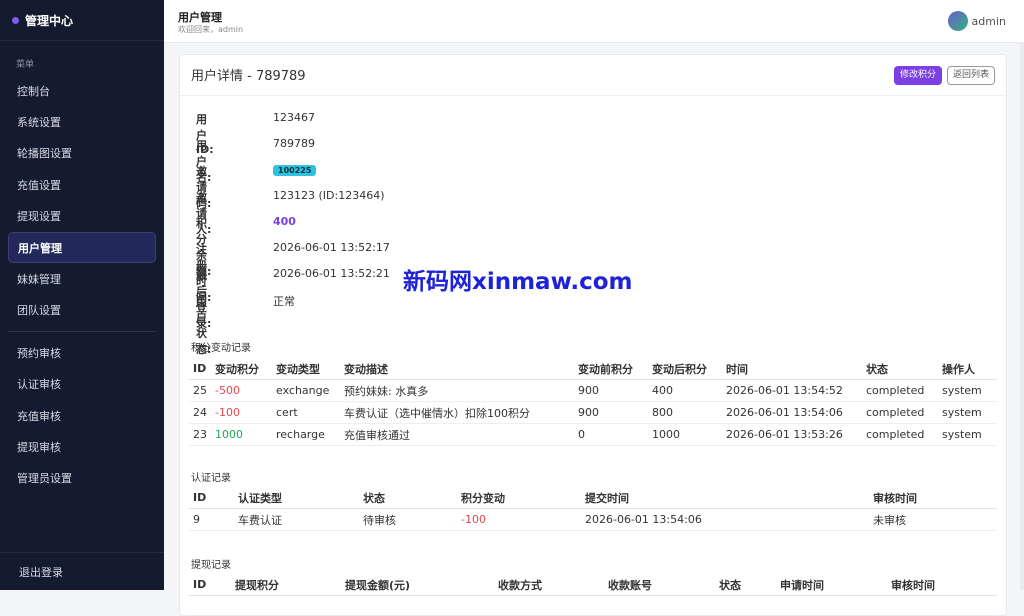 This screenshot has height=616, width=1024. What do you see at coordinates (49, 20) in the screenshot?
I see `brand-title: 管理中心` at bounding box center [49, 20].